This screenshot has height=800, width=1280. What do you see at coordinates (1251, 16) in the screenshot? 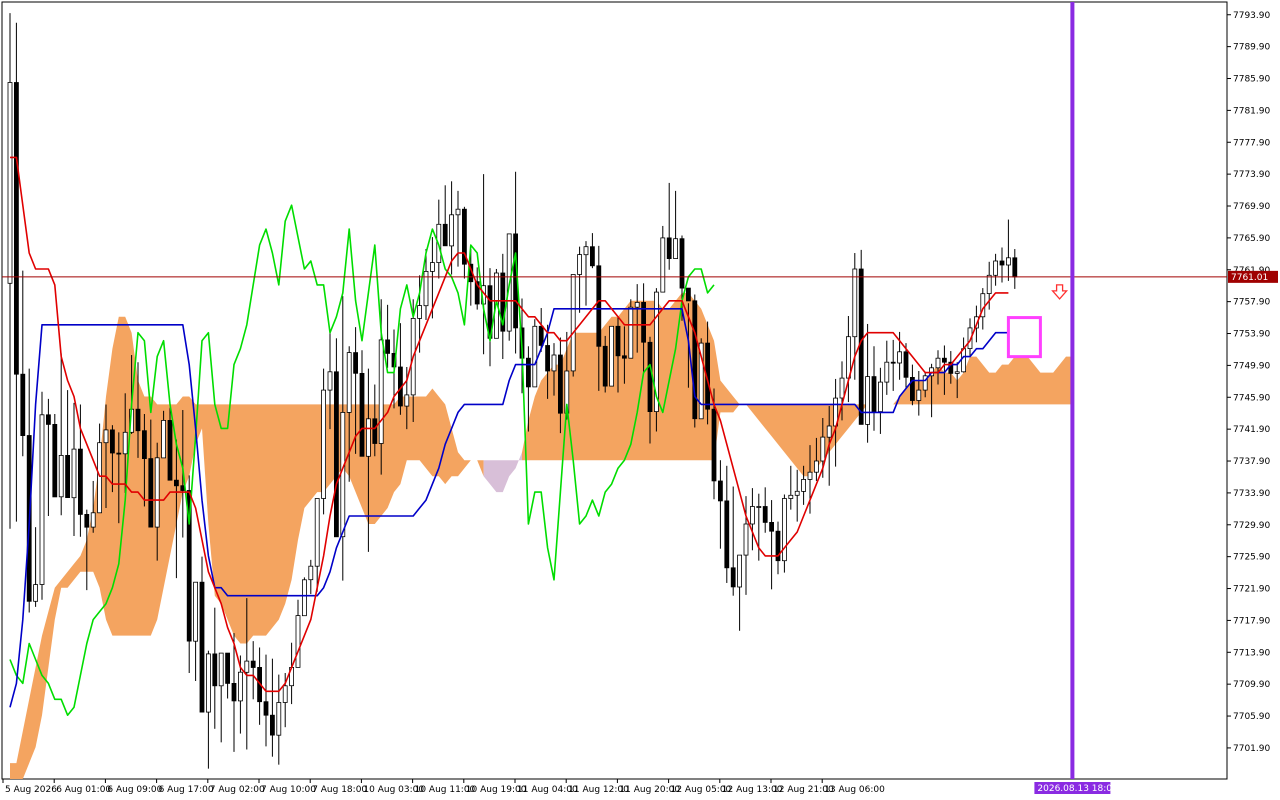
I see `y-tick-label: 7793.90` at bounding box center [1251, 16].